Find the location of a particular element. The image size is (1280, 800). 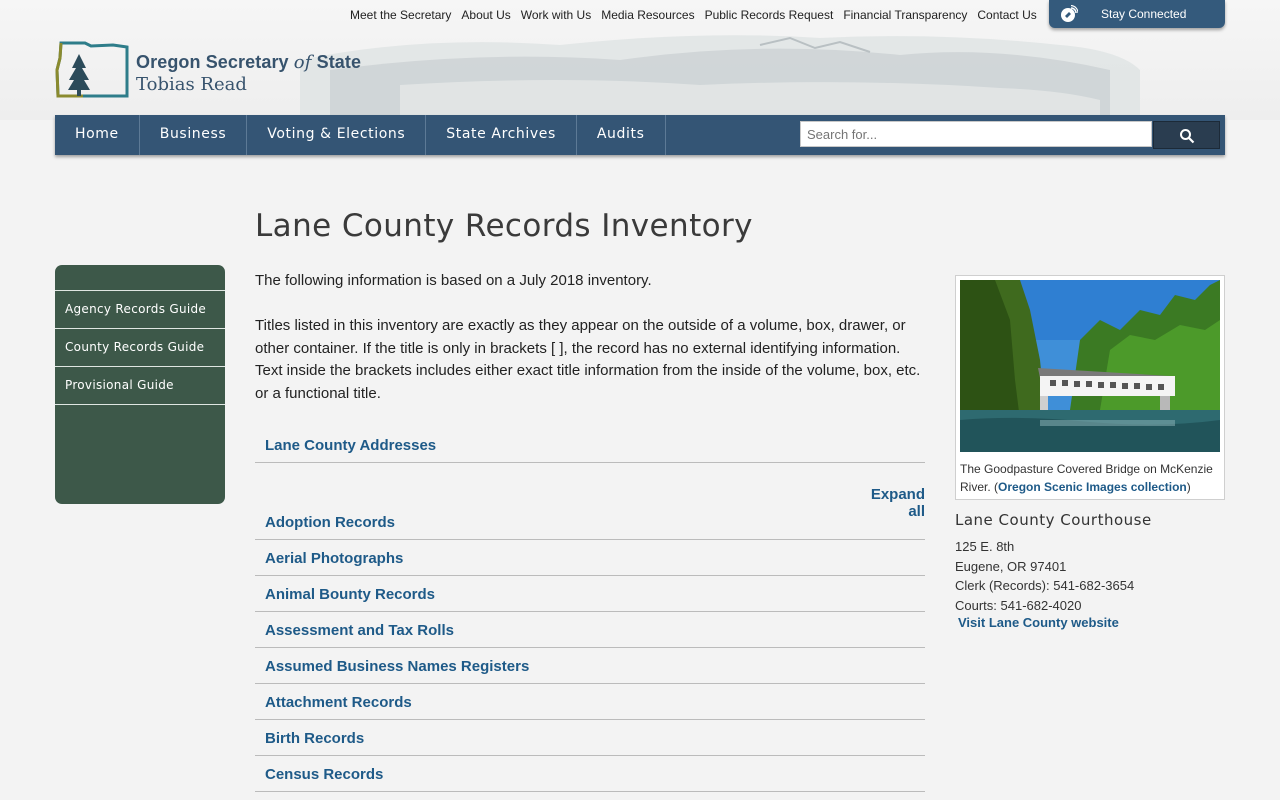

stay-connected-button: Stay Connected is located at coordinates (1137, 14).